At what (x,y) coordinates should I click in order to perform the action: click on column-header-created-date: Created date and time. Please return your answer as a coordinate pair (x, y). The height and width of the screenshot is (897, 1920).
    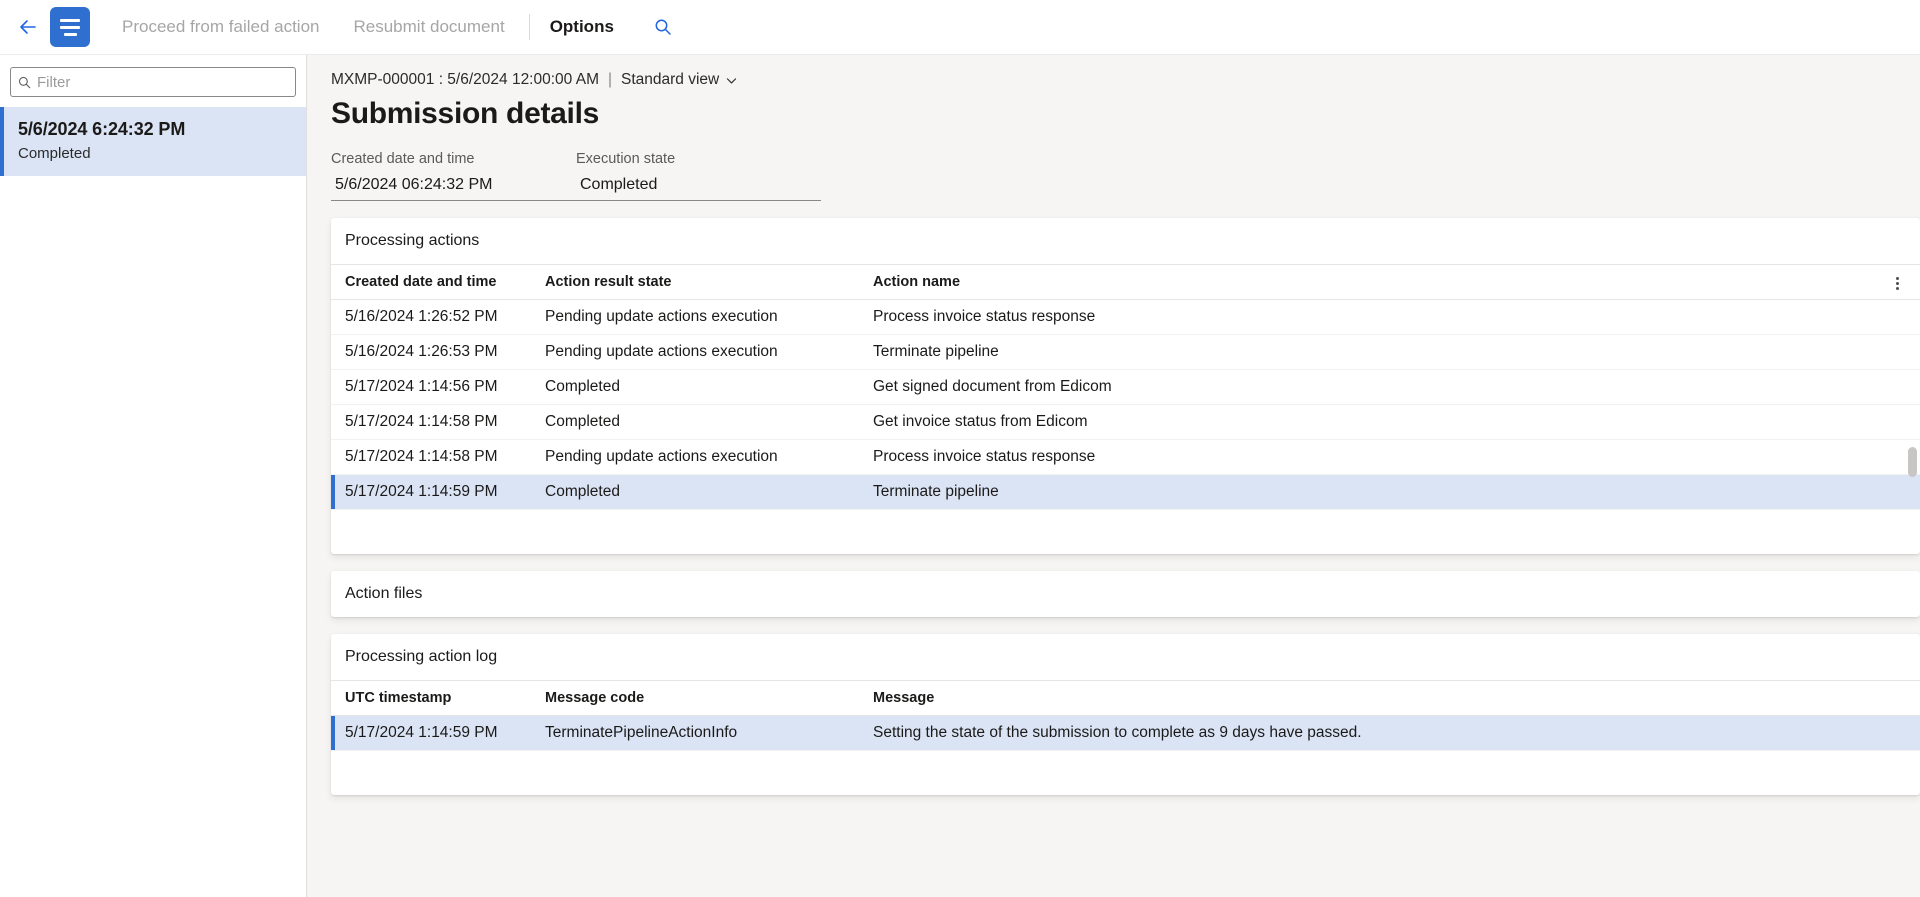
    Looking at the image, I should click on (431, 282).